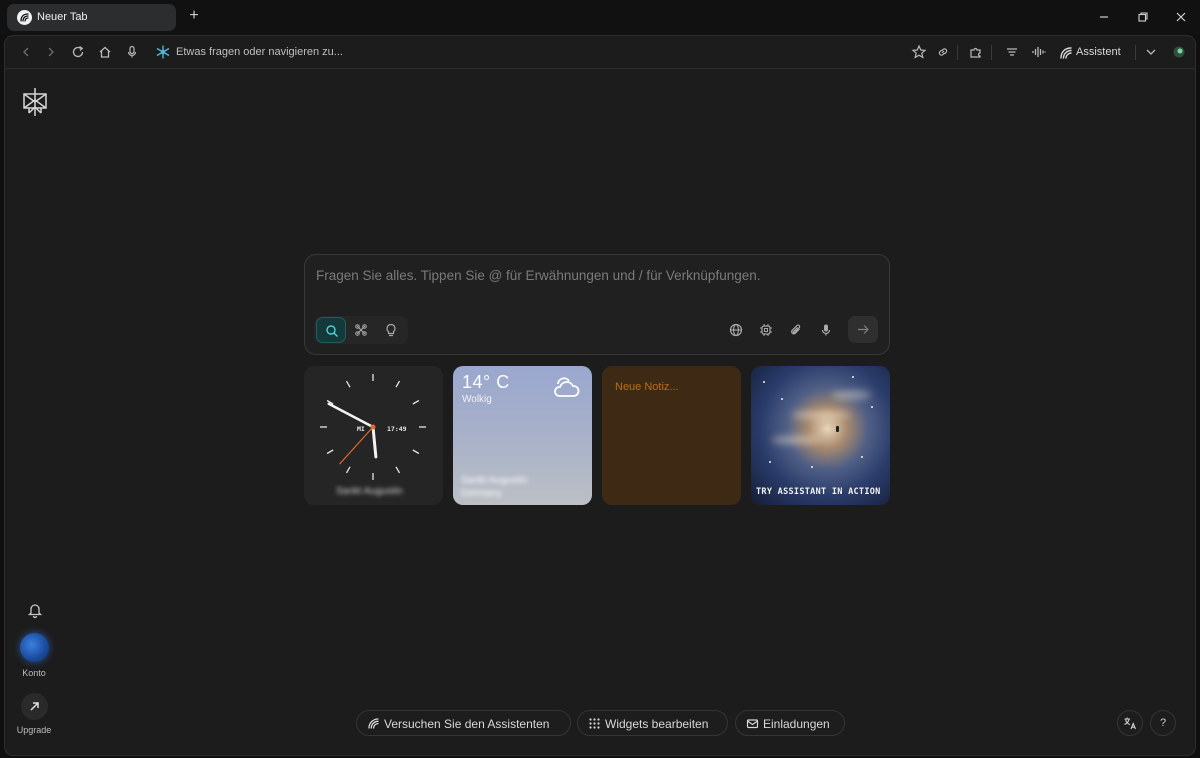  I want to click on upgrade-button, so click(34, 706).